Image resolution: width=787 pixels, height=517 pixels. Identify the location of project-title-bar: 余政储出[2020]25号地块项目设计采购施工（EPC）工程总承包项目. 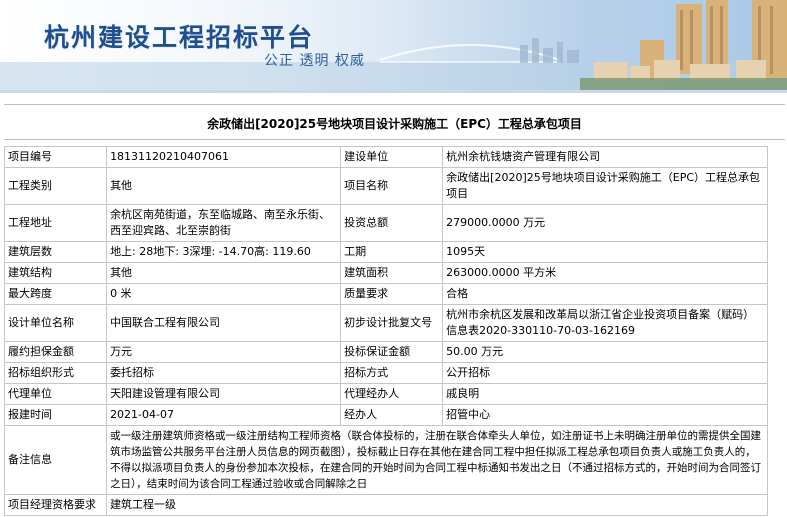
(394, 122).